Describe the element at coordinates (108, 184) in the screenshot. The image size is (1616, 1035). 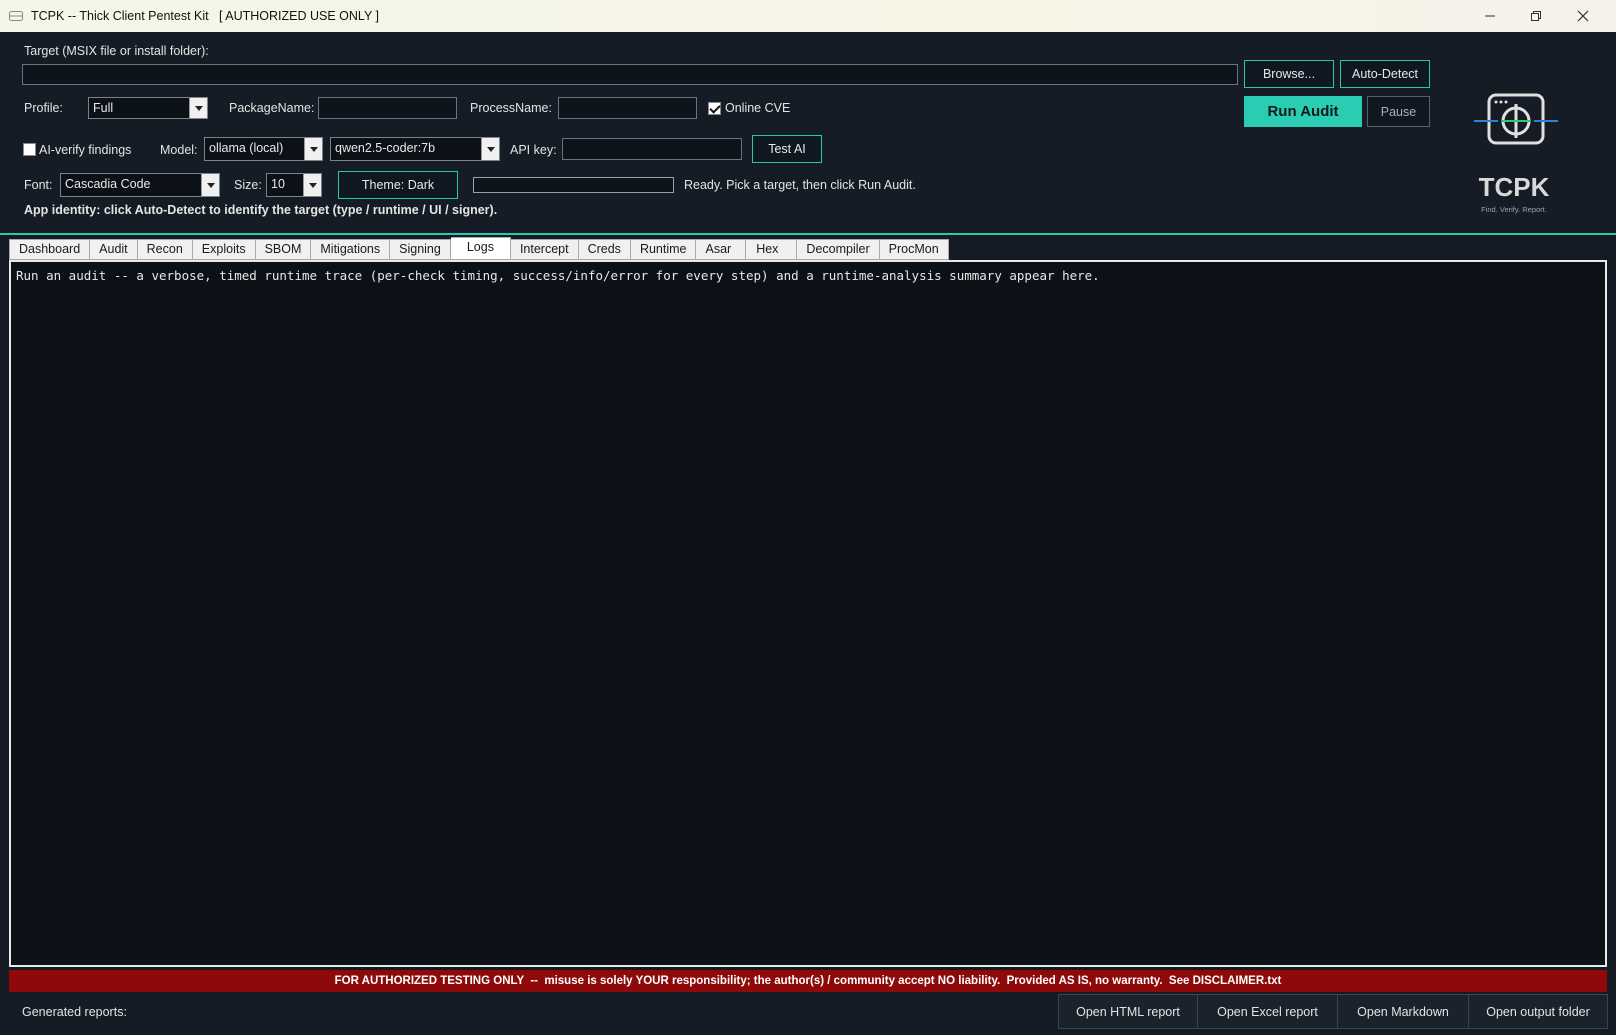
I see `font-value: Cascadia Code` at that location.